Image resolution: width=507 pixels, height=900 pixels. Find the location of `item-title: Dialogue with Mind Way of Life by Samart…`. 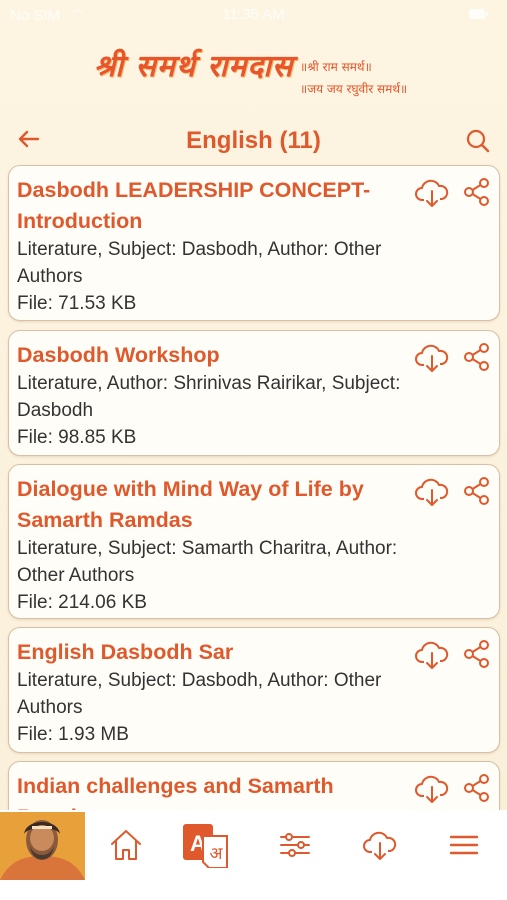

item-title: Dialogue with Mind Way of Life by Samart… is located at coordinates (212, 505).